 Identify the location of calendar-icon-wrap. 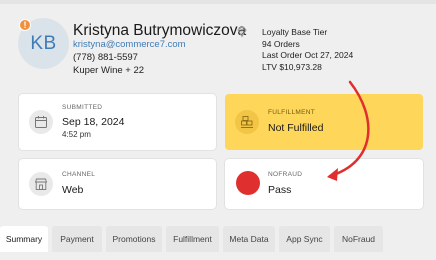
(41, 122).